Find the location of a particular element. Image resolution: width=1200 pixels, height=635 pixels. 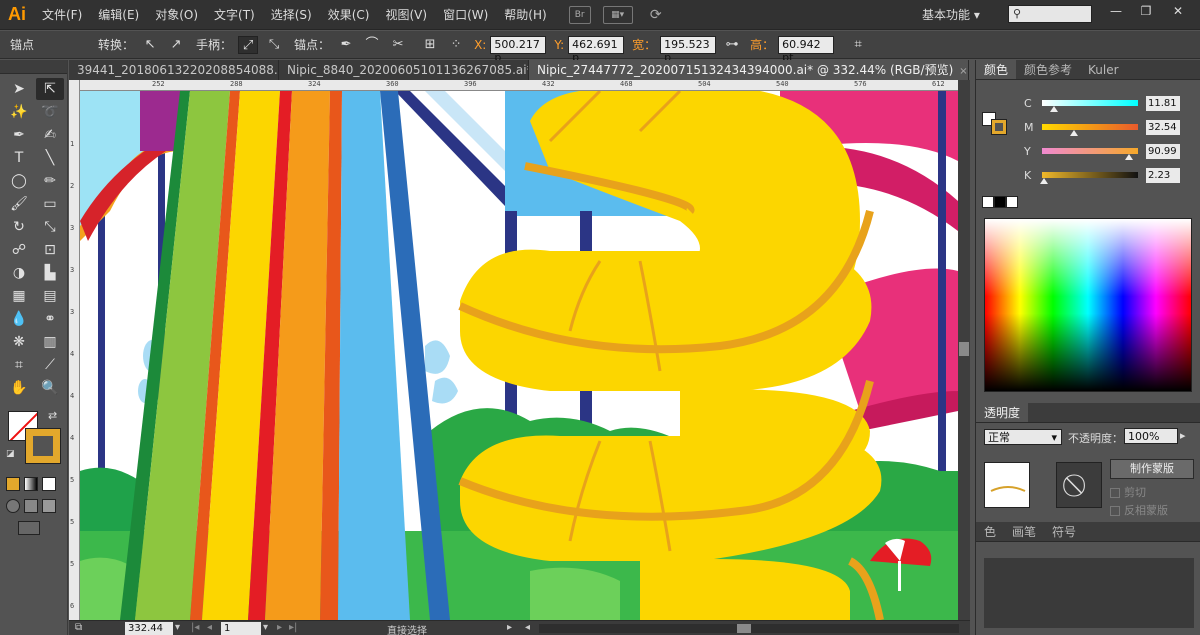

menu-window: 窗口(W) is located at coordinates (465, 15).